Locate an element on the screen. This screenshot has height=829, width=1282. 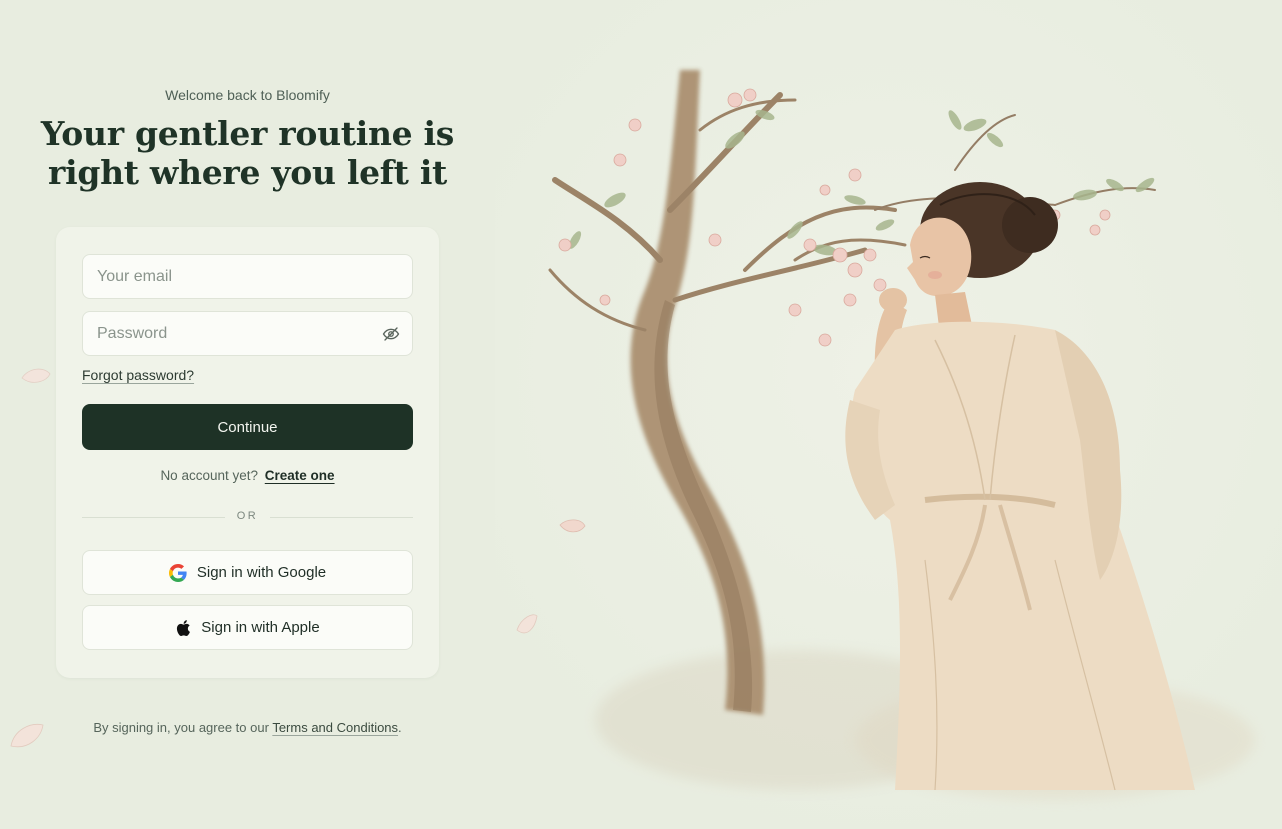
or-divider: OR is located at coordinates (247, 517).